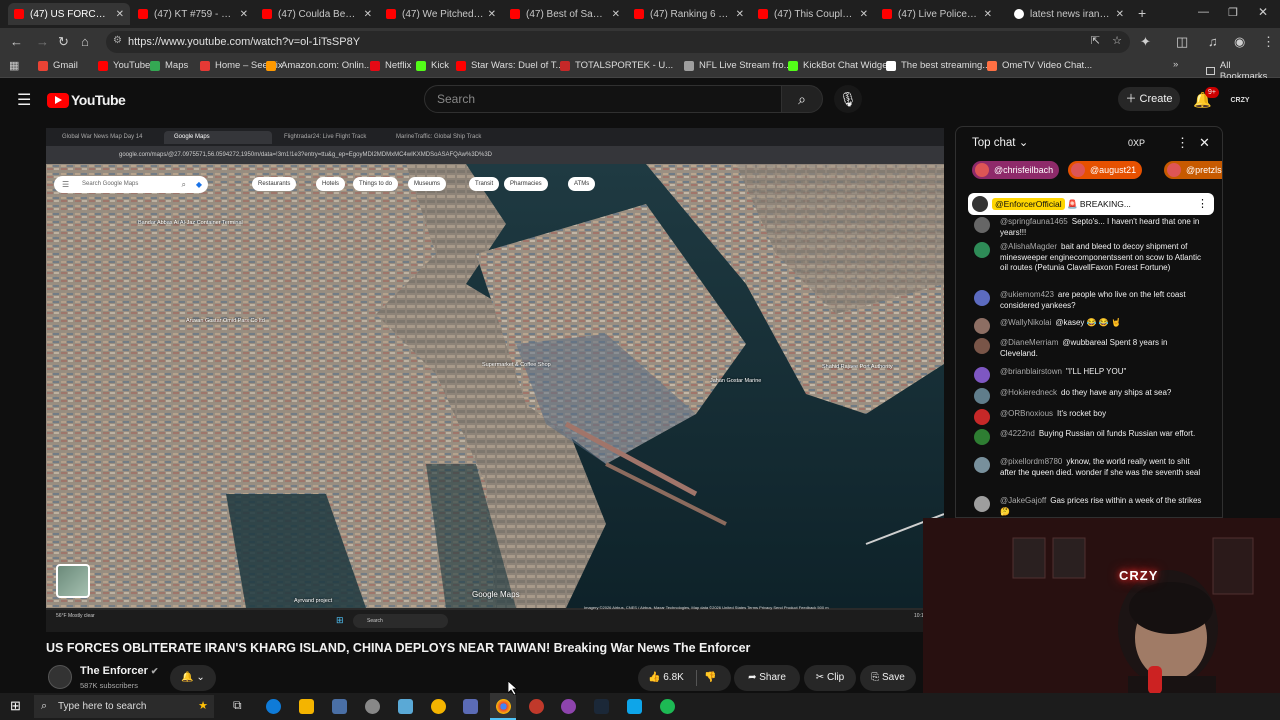 The width and height of the screenshot is (1280, 720). Describe the element at coordinates (1206, 98) in the screenshot. I see `notifications-button: 🔔 9+` at that location.